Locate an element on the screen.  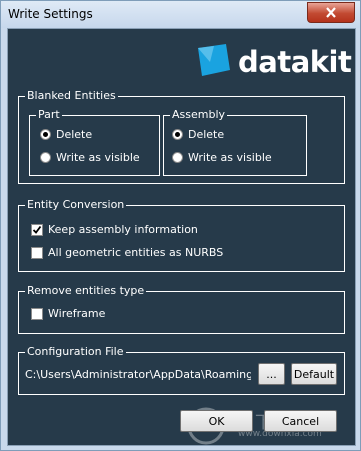
datakit-logo: datakit is located at coordinates (274, 64).